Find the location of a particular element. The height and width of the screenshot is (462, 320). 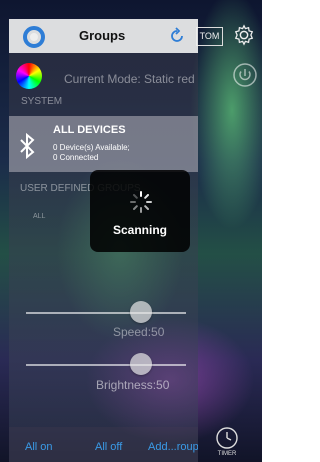

brightness-slider-track is located at coordinates (106, 365).